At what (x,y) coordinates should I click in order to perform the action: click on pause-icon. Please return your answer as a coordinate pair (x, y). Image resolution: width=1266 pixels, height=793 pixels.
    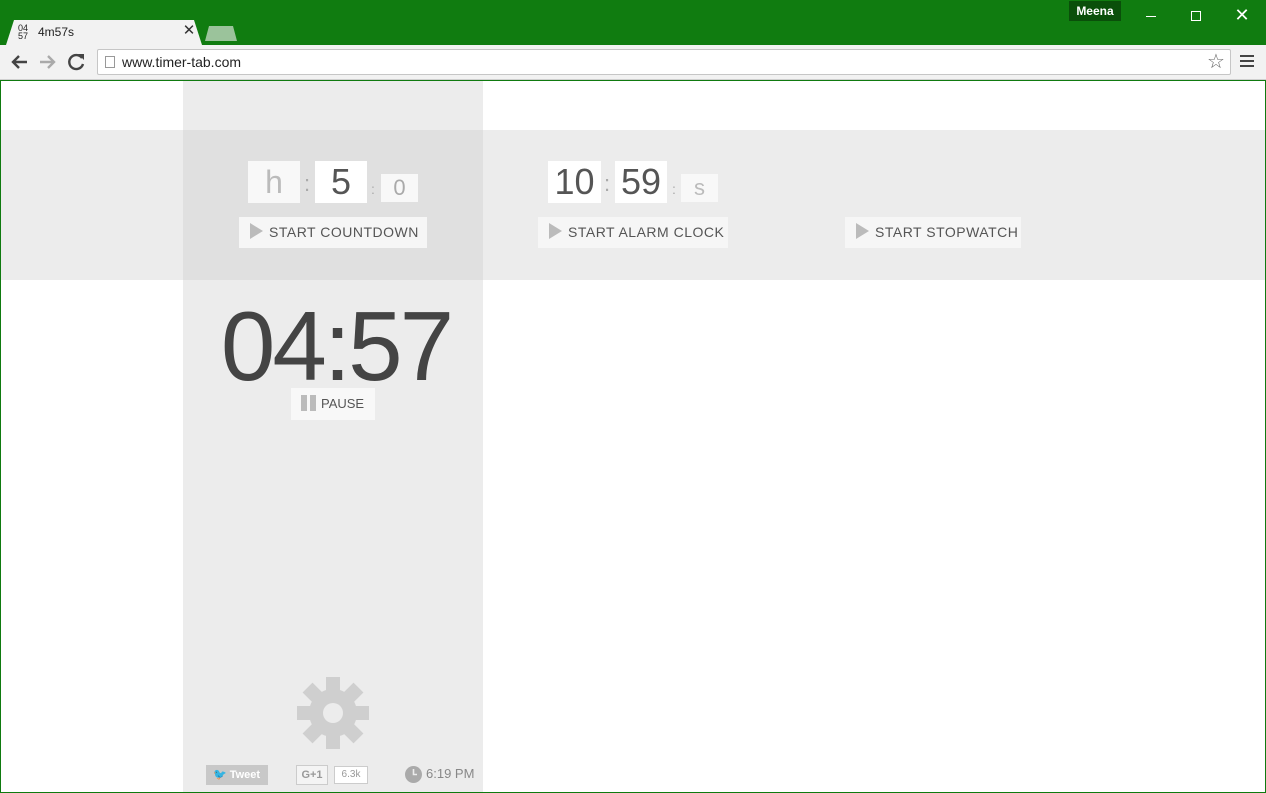
    Looking at the image, I should click on (309, 402).